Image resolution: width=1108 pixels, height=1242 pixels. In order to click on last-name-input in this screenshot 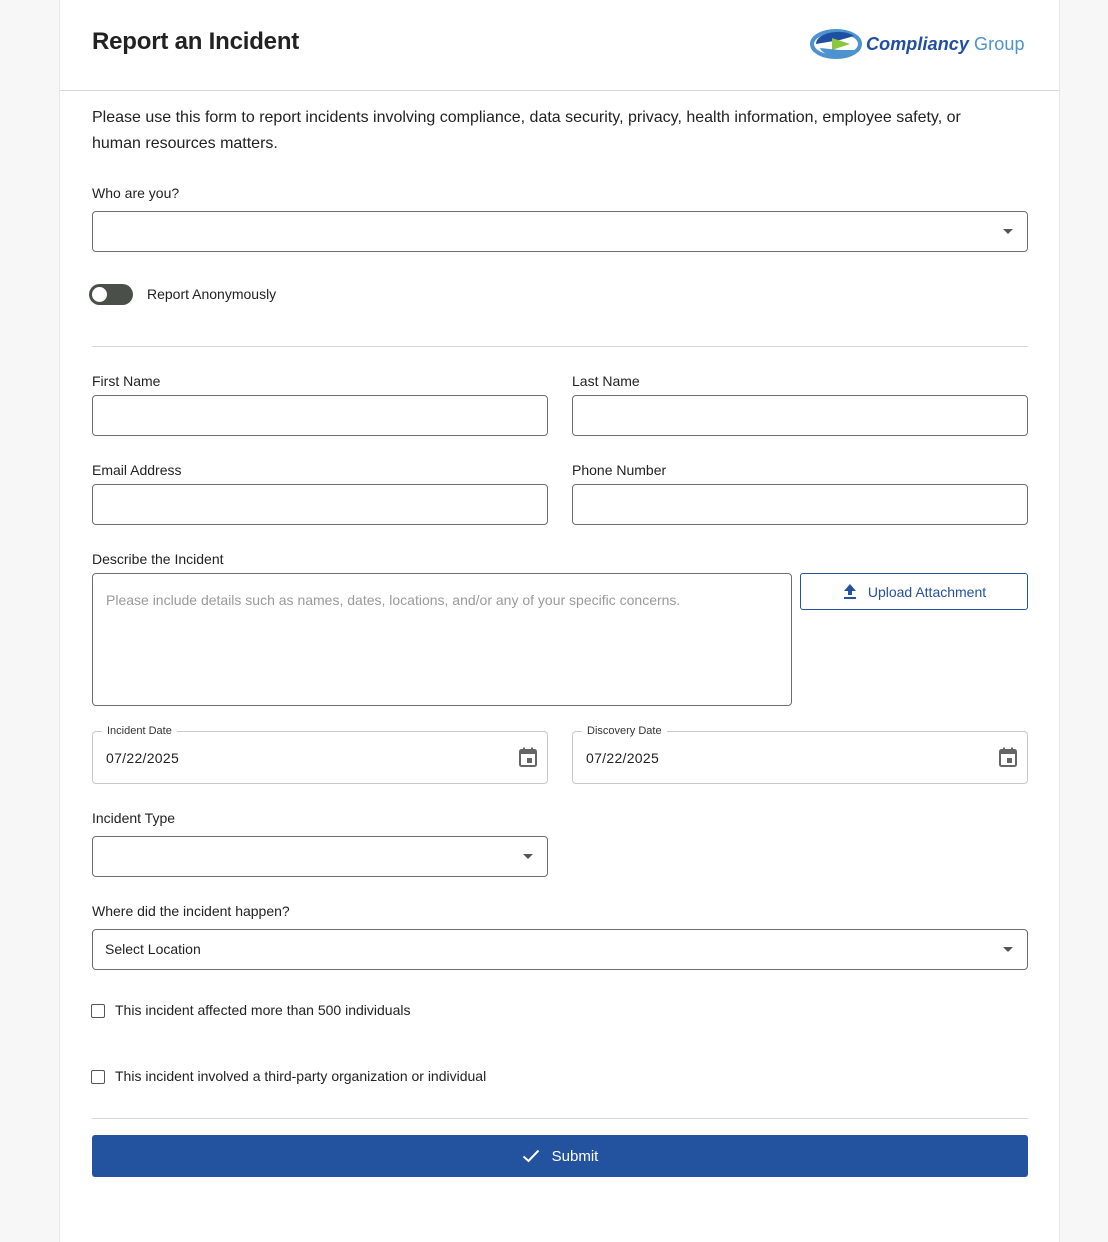, I will do `click(800, 415)`.